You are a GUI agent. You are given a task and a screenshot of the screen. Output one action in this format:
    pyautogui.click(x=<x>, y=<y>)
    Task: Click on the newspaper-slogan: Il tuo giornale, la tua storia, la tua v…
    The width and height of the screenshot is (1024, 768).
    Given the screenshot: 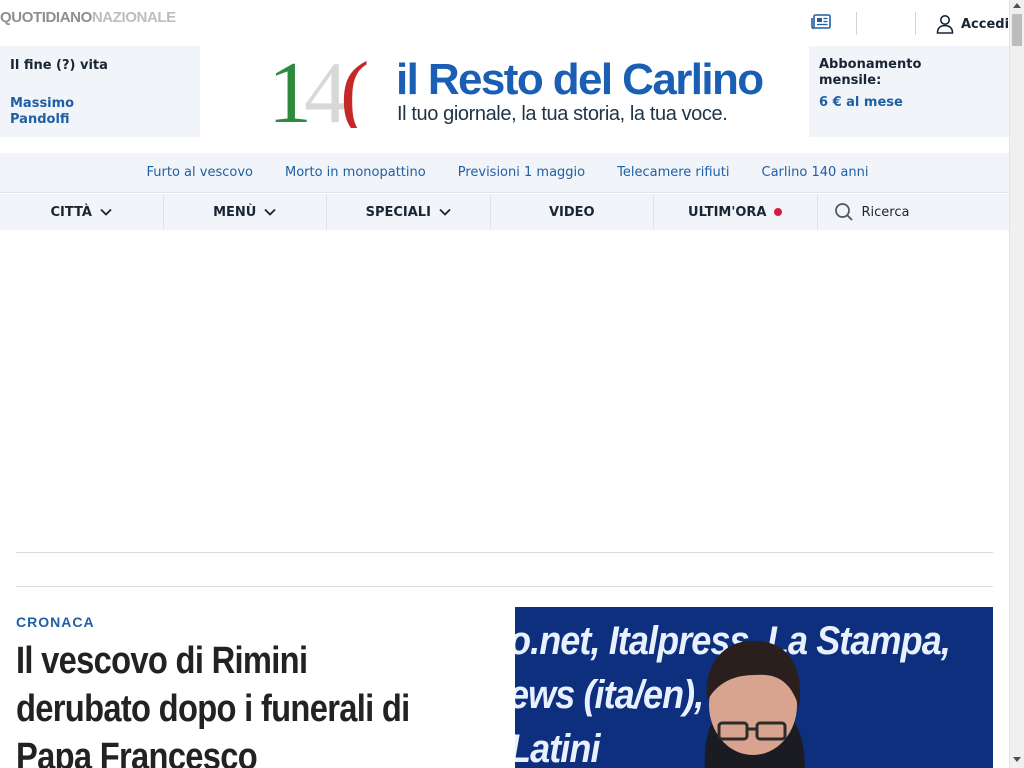 What is the action you would take?
    pyautogui.click(x=562, y=114)
    